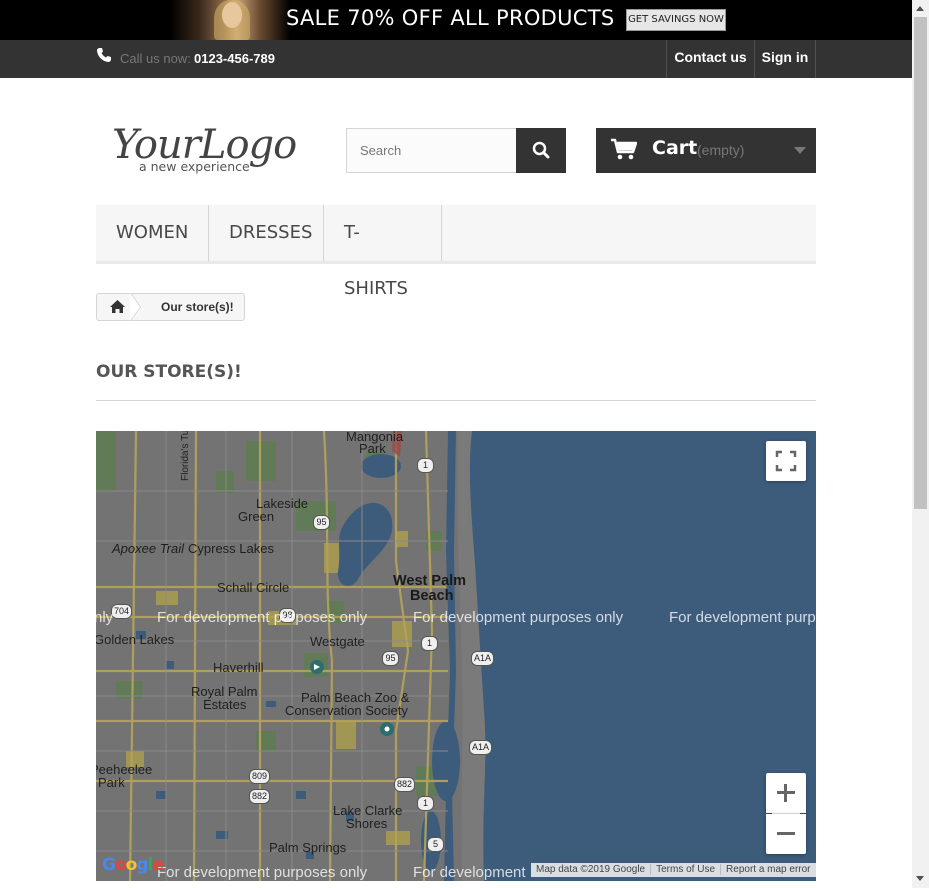 The image size is (929, 888). What do you see at coordinates (624, 149) in the screenshot?
I see `cart-icon` at bounding box center [624, 149].